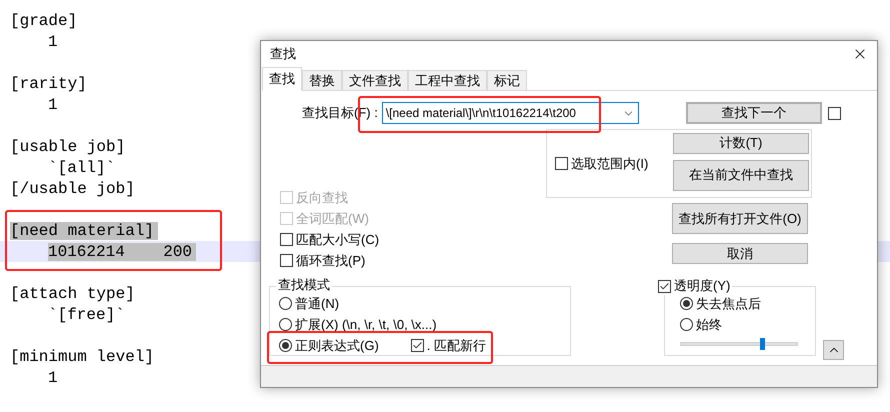  What do you see at coordinates (48, 84) in the screenshot?
I see `section-tag: [rarity]` at bounding box center [48, 84].